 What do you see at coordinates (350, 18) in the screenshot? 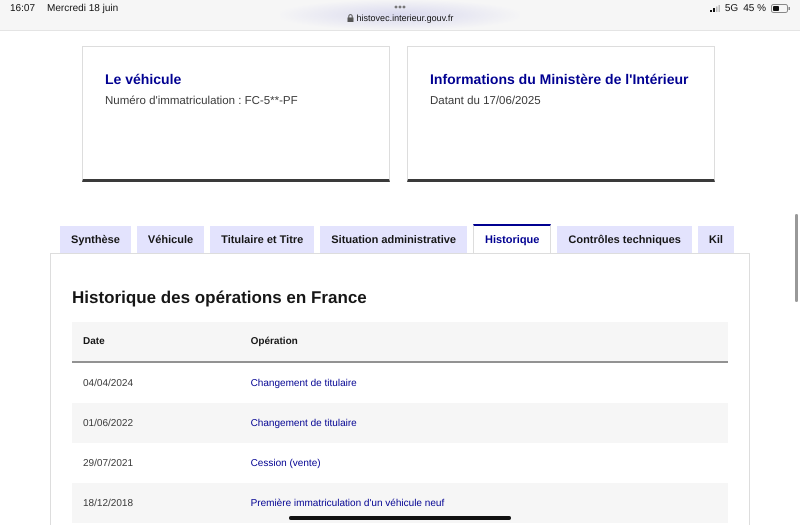
I see `lock-icon` at bounding box center [350, 18].